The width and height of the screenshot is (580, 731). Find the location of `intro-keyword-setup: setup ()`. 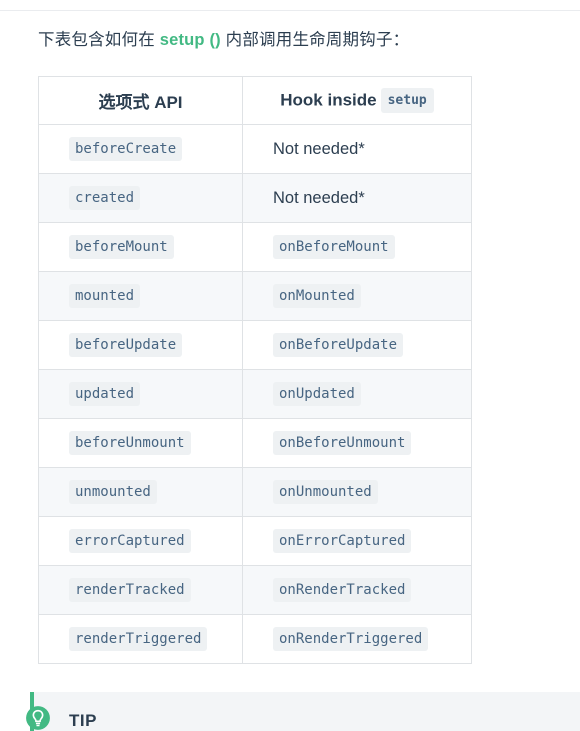

intro-keyword-setup: setup () is located at coordinates (190, 40).